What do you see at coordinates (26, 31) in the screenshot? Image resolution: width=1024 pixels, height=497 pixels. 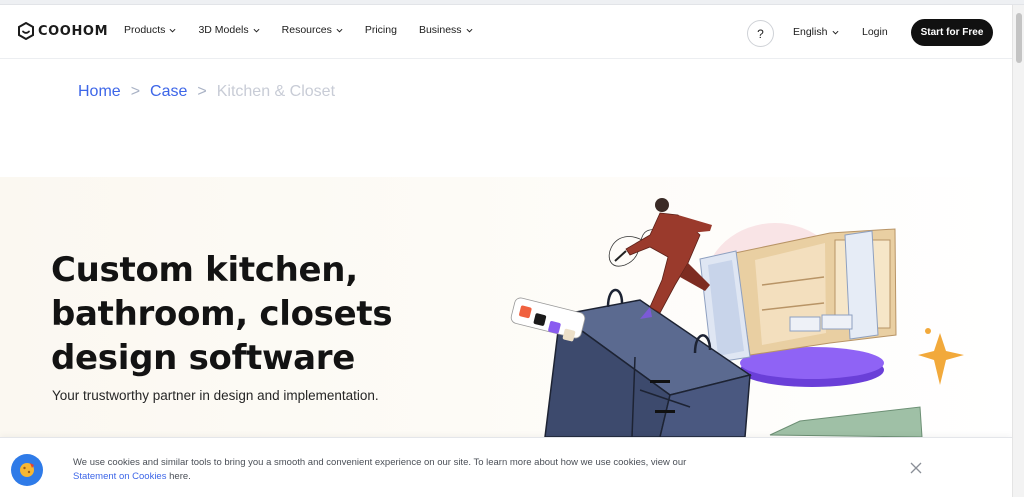 I see `coohom-logo-icon` at bounding box center [26, 31].